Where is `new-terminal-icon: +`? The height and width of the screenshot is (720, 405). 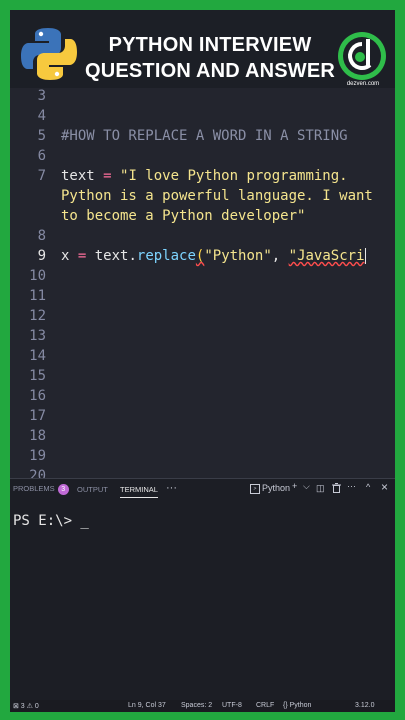
new-terminal-icon: + is located at coordinates (294, 486).